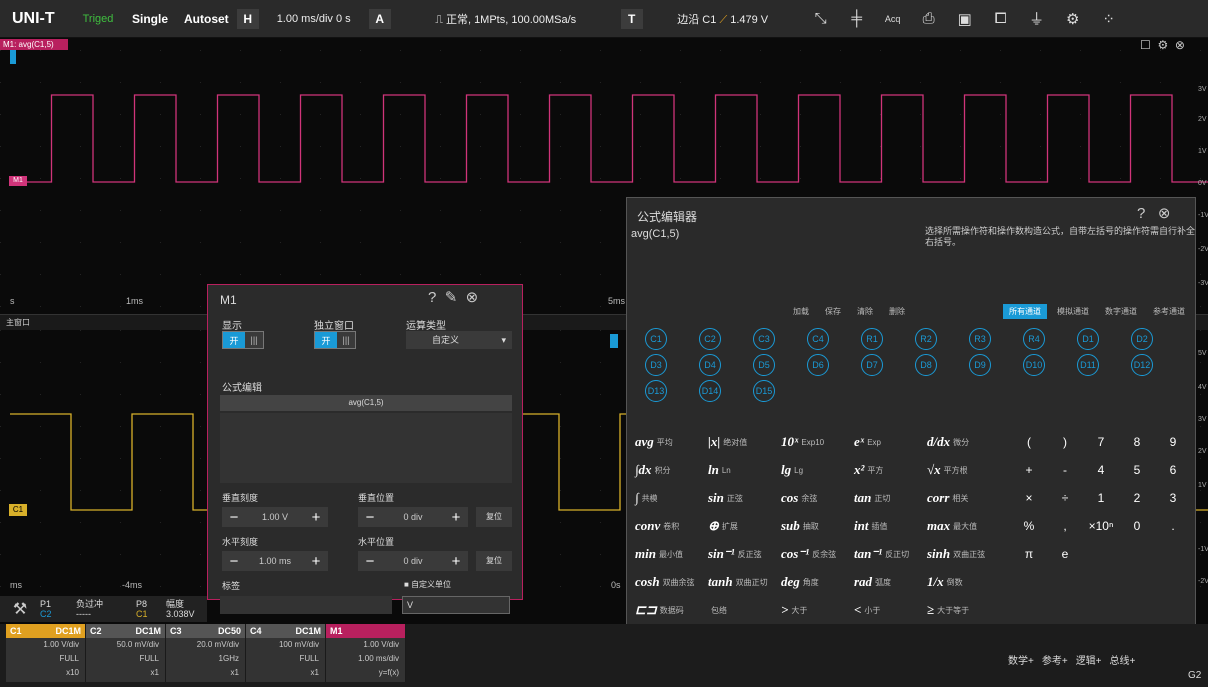 This screenshot has width=1208, height=687. I want to click on usb-icon: ⏚, so click(1037, 19).